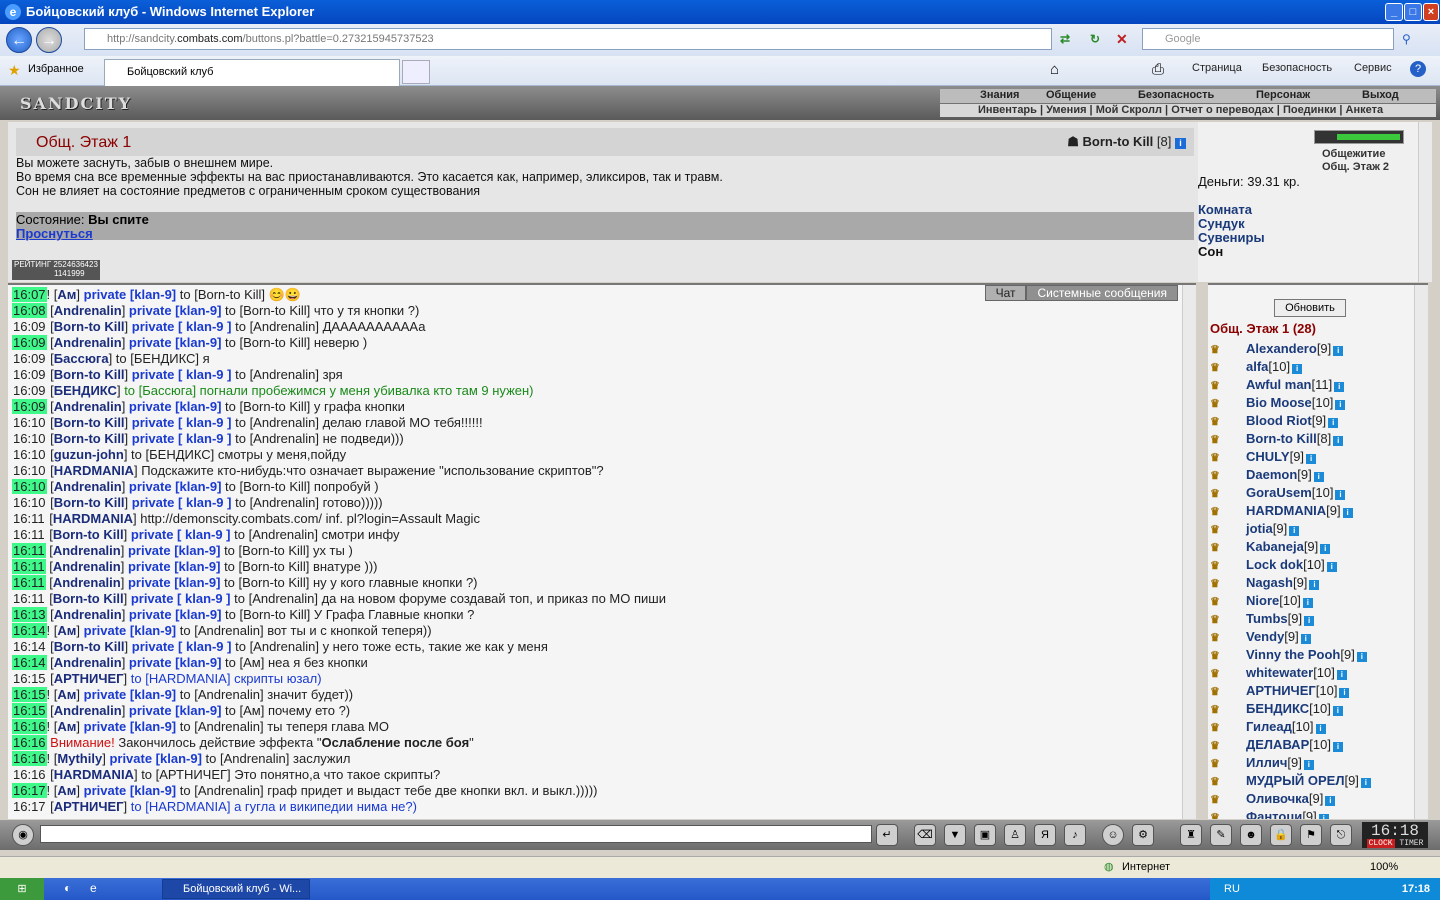 This screenshot has height=900, width=1440. I want to click on player-info-icon: i, so click(1180, 143).